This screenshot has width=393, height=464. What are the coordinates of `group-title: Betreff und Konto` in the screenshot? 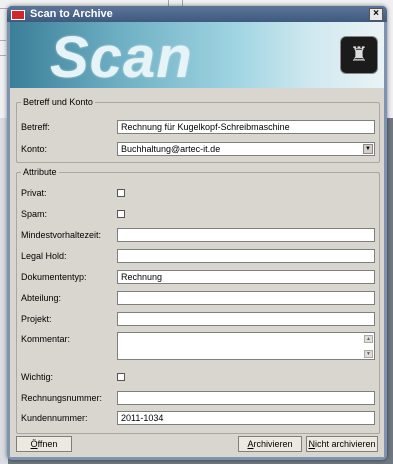 It's located at (58, 102).